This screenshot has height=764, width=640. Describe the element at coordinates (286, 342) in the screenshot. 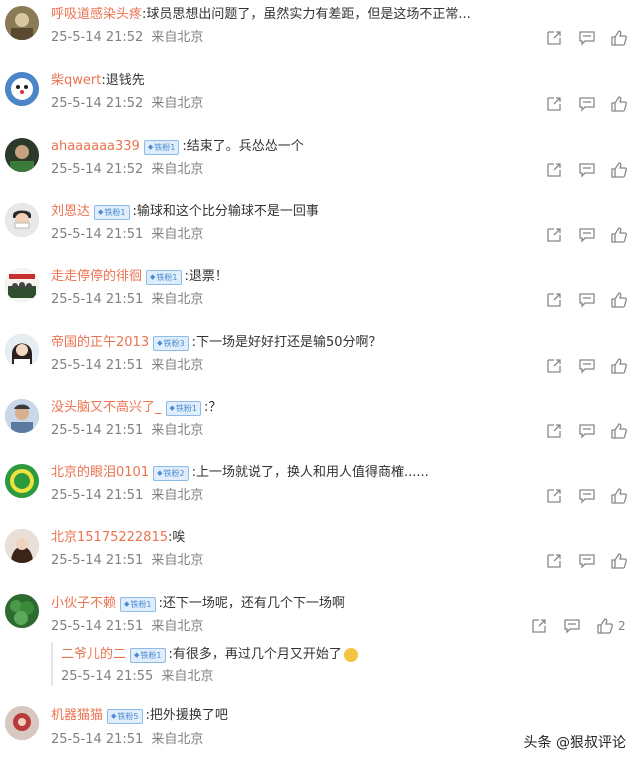

I see `comment-text: :下一场是好好打还是输50分啊？` at that location.